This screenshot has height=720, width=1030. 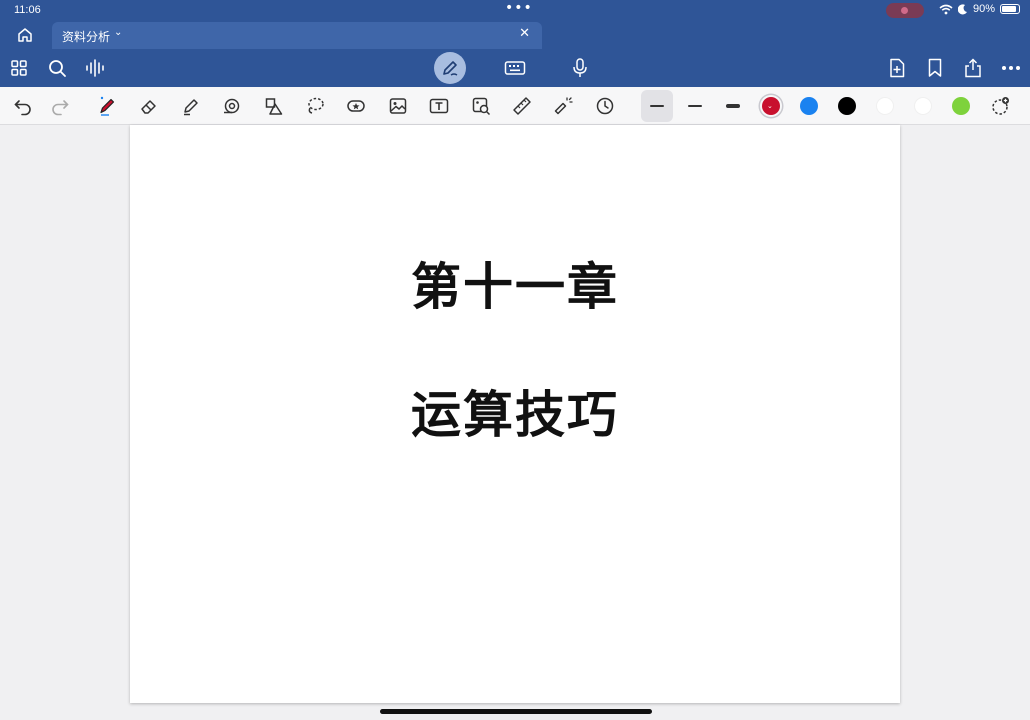 I want to click on page-subheading: 运算技巧, so click(x=515, y=415).